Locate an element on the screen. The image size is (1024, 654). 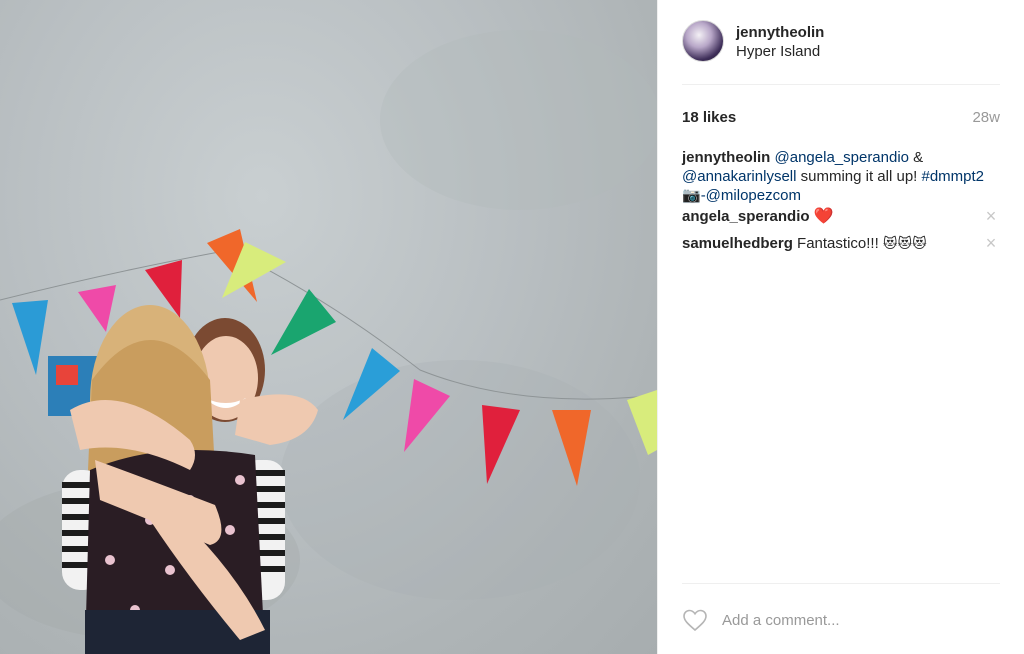
heart-outline-icon is located at coordinates (695, 620).